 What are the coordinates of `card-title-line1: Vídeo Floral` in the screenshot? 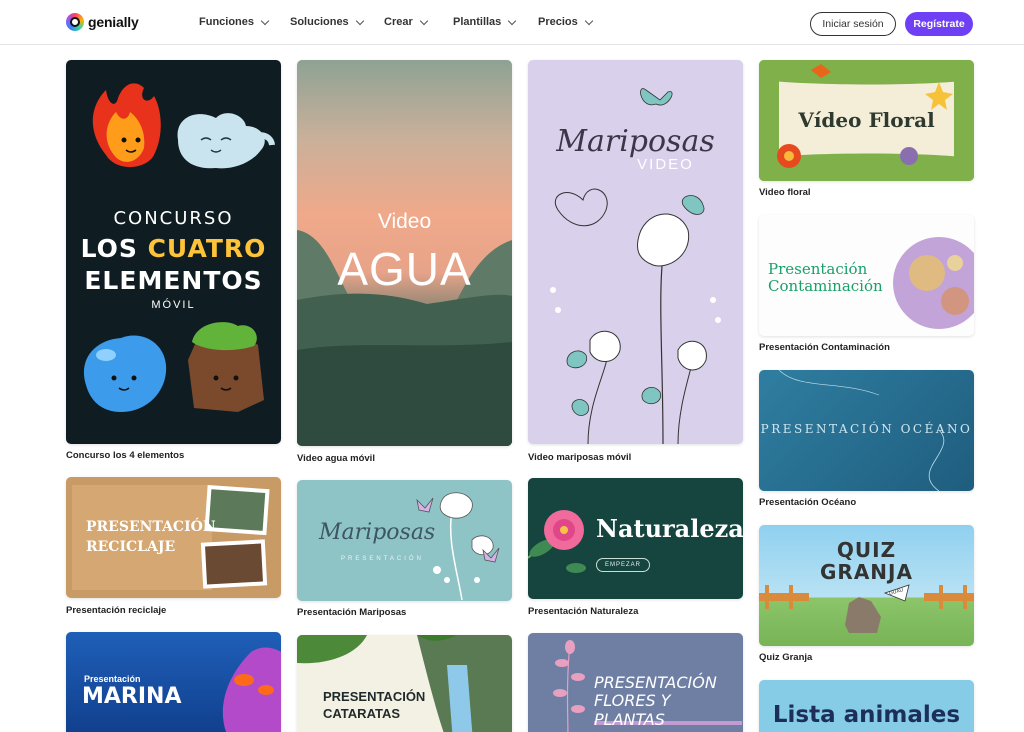 It's located at (866, 120).